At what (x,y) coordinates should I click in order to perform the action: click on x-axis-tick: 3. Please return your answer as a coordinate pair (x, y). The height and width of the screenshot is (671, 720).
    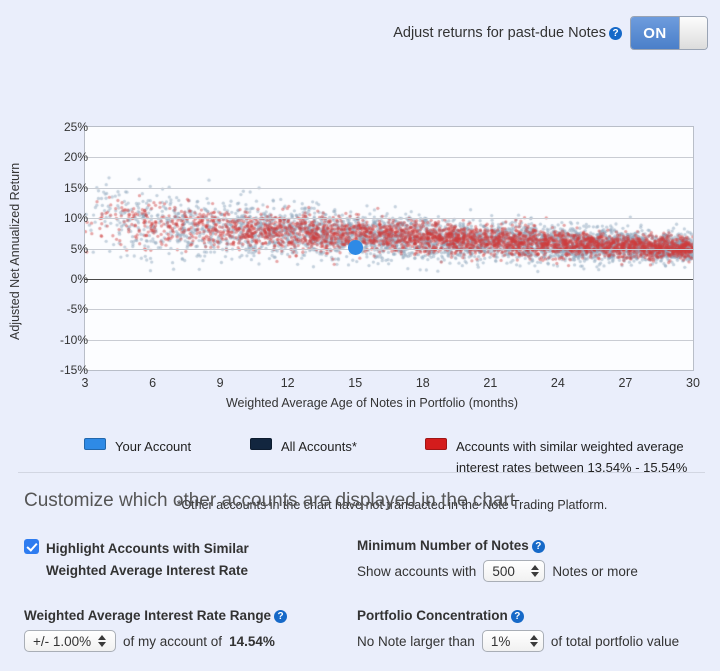
    Looking at the image, I should click on (85, 383).